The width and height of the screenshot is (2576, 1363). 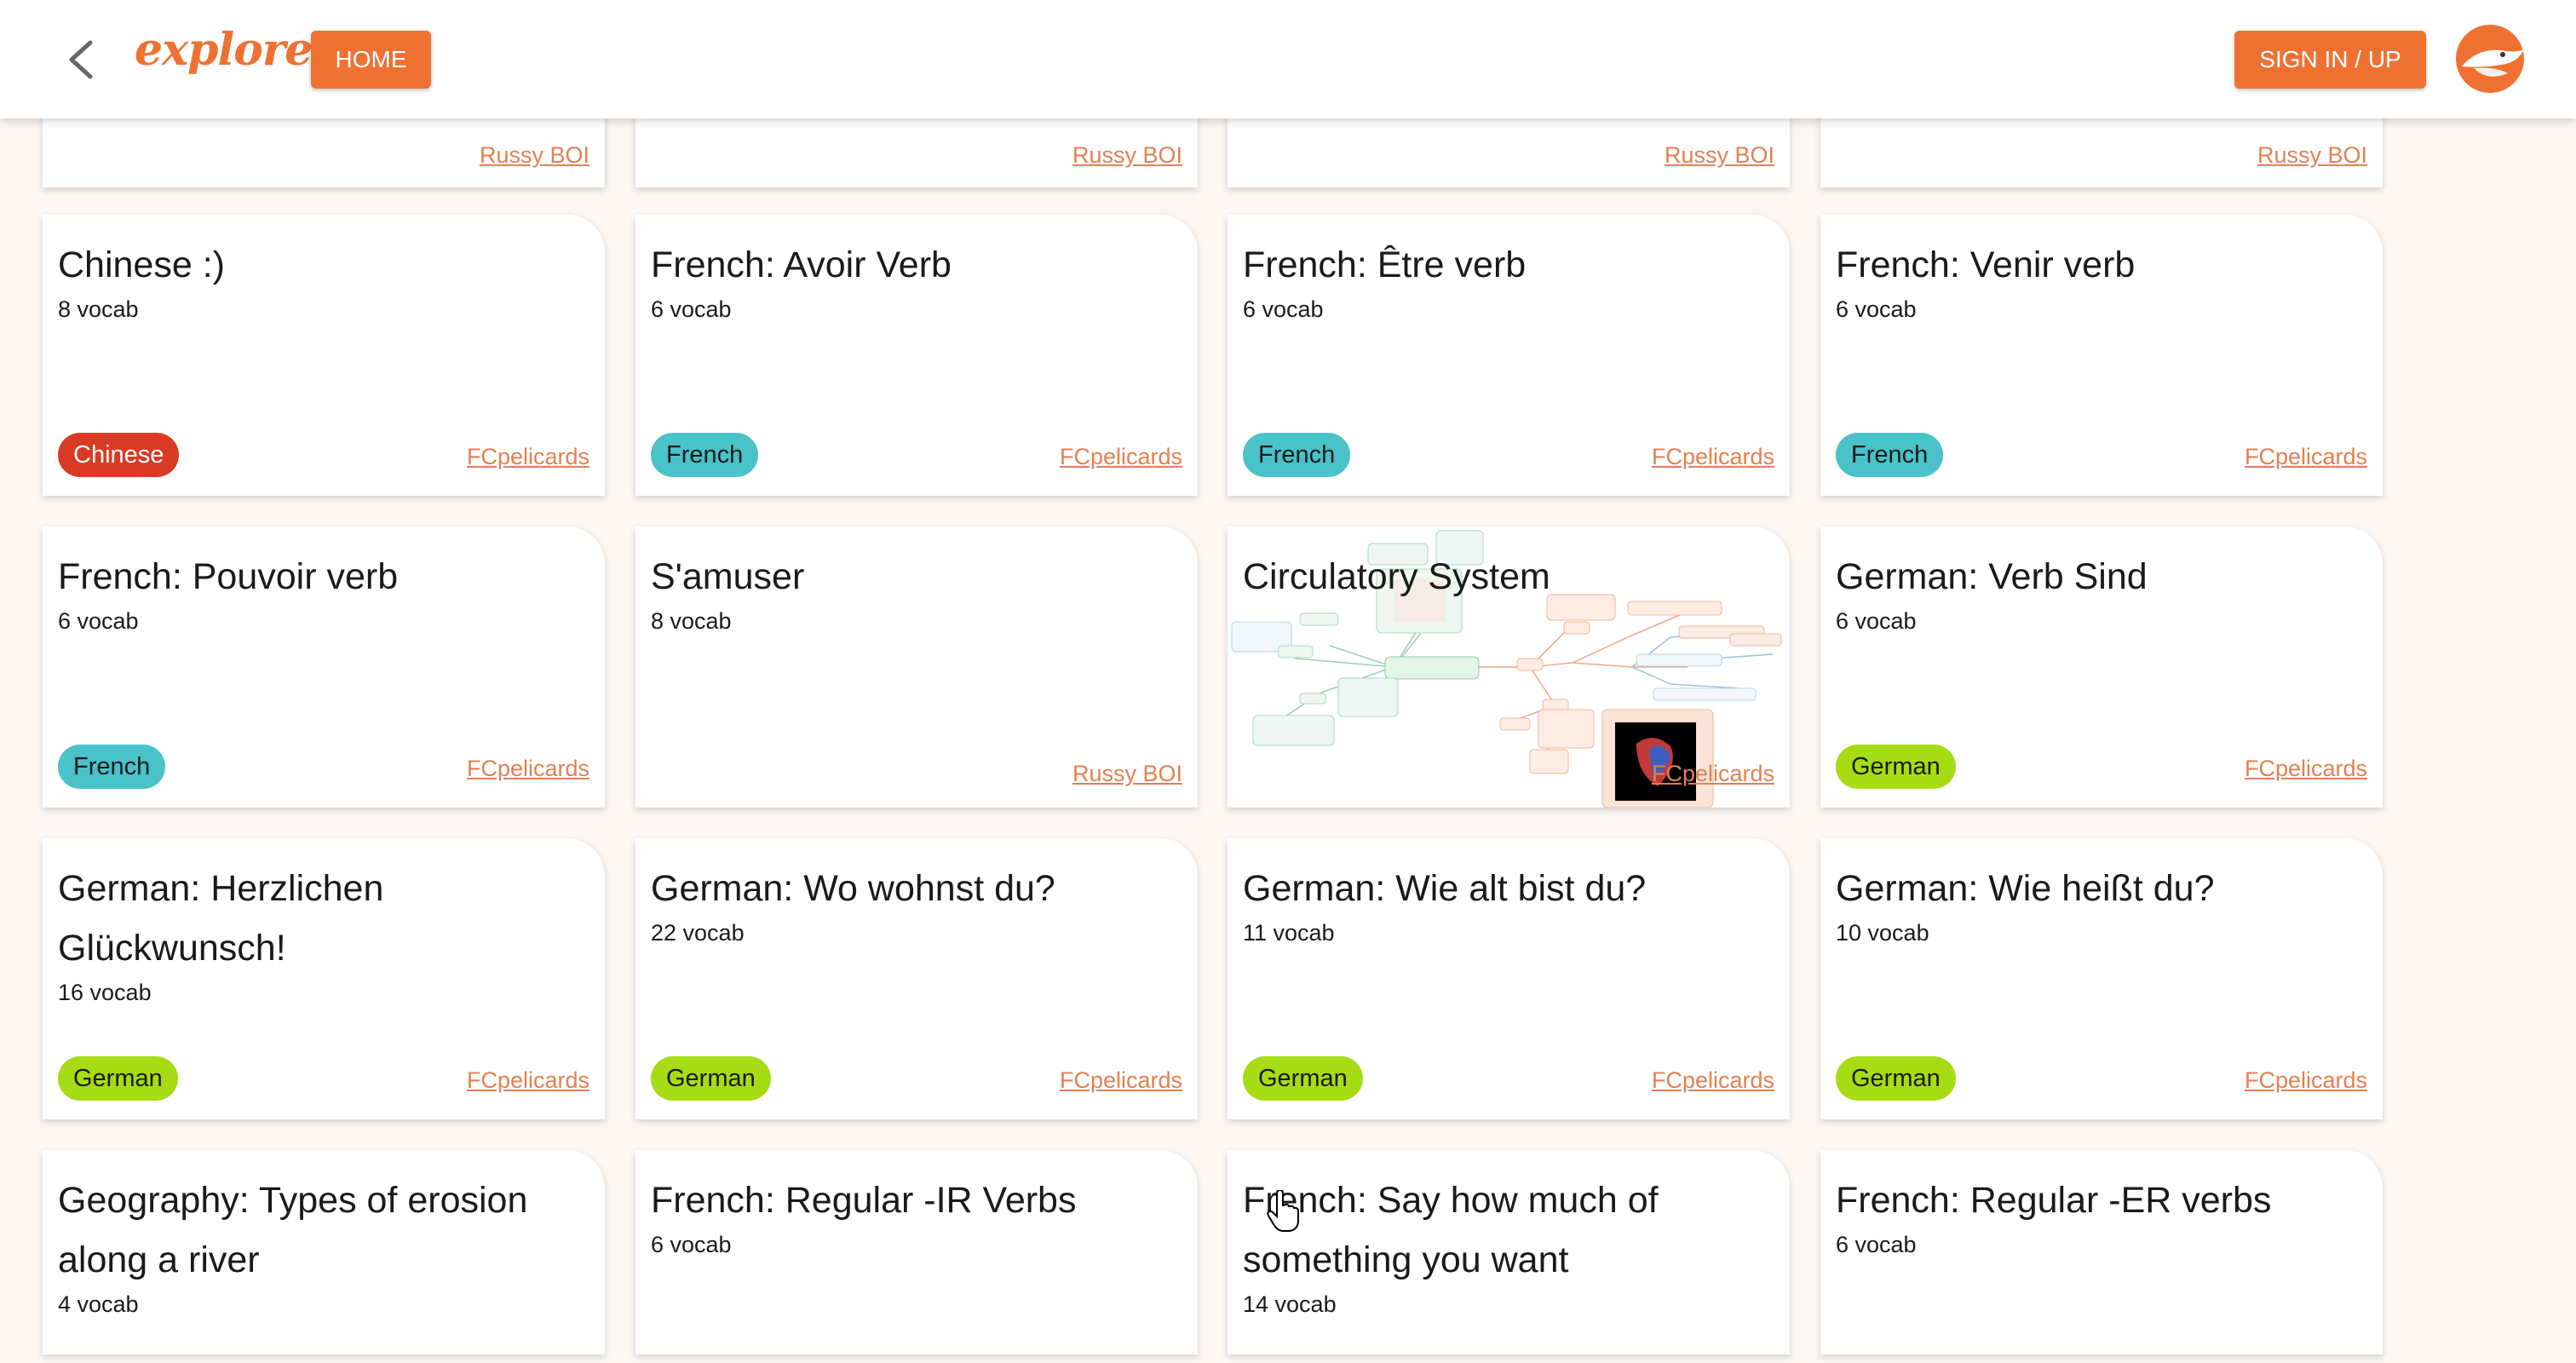 I want to click on deck-title: French: Regular -IR Verbs, so click(x=864, y=1200).